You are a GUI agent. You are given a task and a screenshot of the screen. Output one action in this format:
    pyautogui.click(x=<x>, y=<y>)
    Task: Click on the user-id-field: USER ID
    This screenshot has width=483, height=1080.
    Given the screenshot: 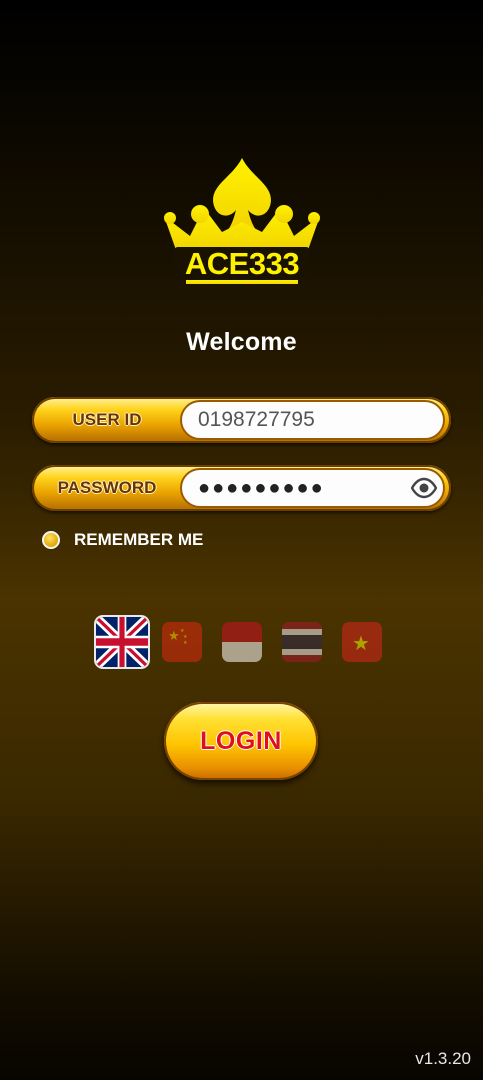 What is the action you would take?
    pyautogui.click(x=241, y=420)
    